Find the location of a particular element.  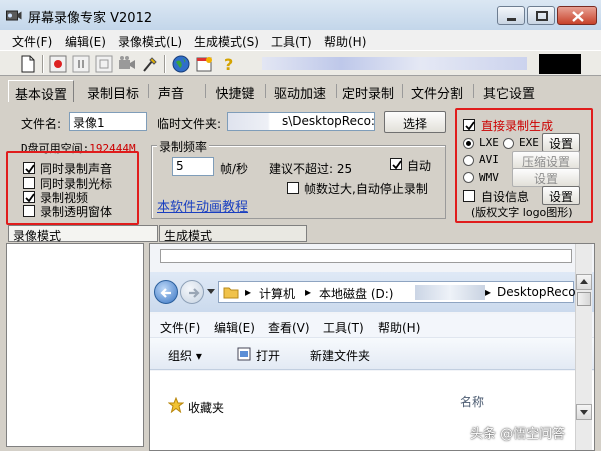

format-avi-radio is located at coordinates (468, 160).